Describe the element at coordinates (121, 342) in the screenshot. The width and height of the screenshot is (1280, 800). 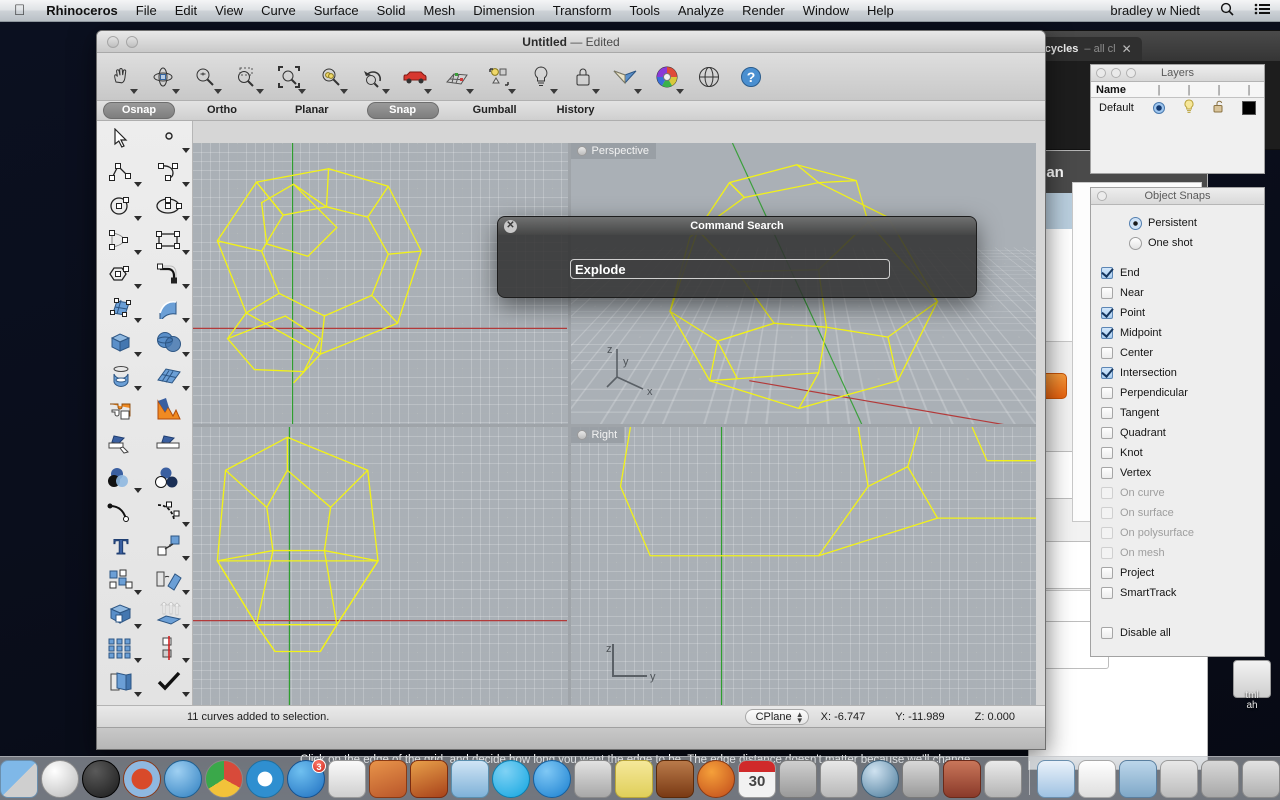
I see `box-icon` at that location.